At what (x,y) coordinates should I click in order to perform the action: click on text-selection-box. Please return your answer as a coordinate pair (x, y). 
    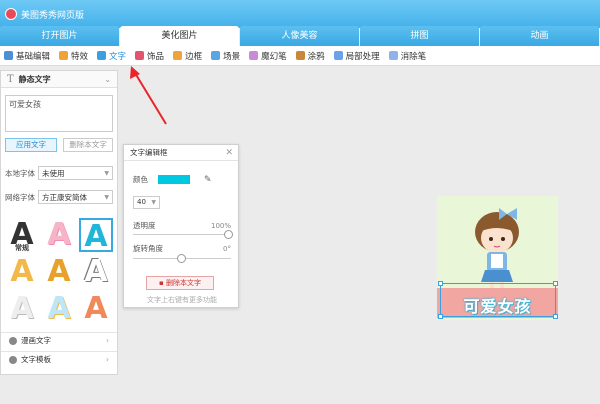
    Looking at the image, I should click on (498, 300).